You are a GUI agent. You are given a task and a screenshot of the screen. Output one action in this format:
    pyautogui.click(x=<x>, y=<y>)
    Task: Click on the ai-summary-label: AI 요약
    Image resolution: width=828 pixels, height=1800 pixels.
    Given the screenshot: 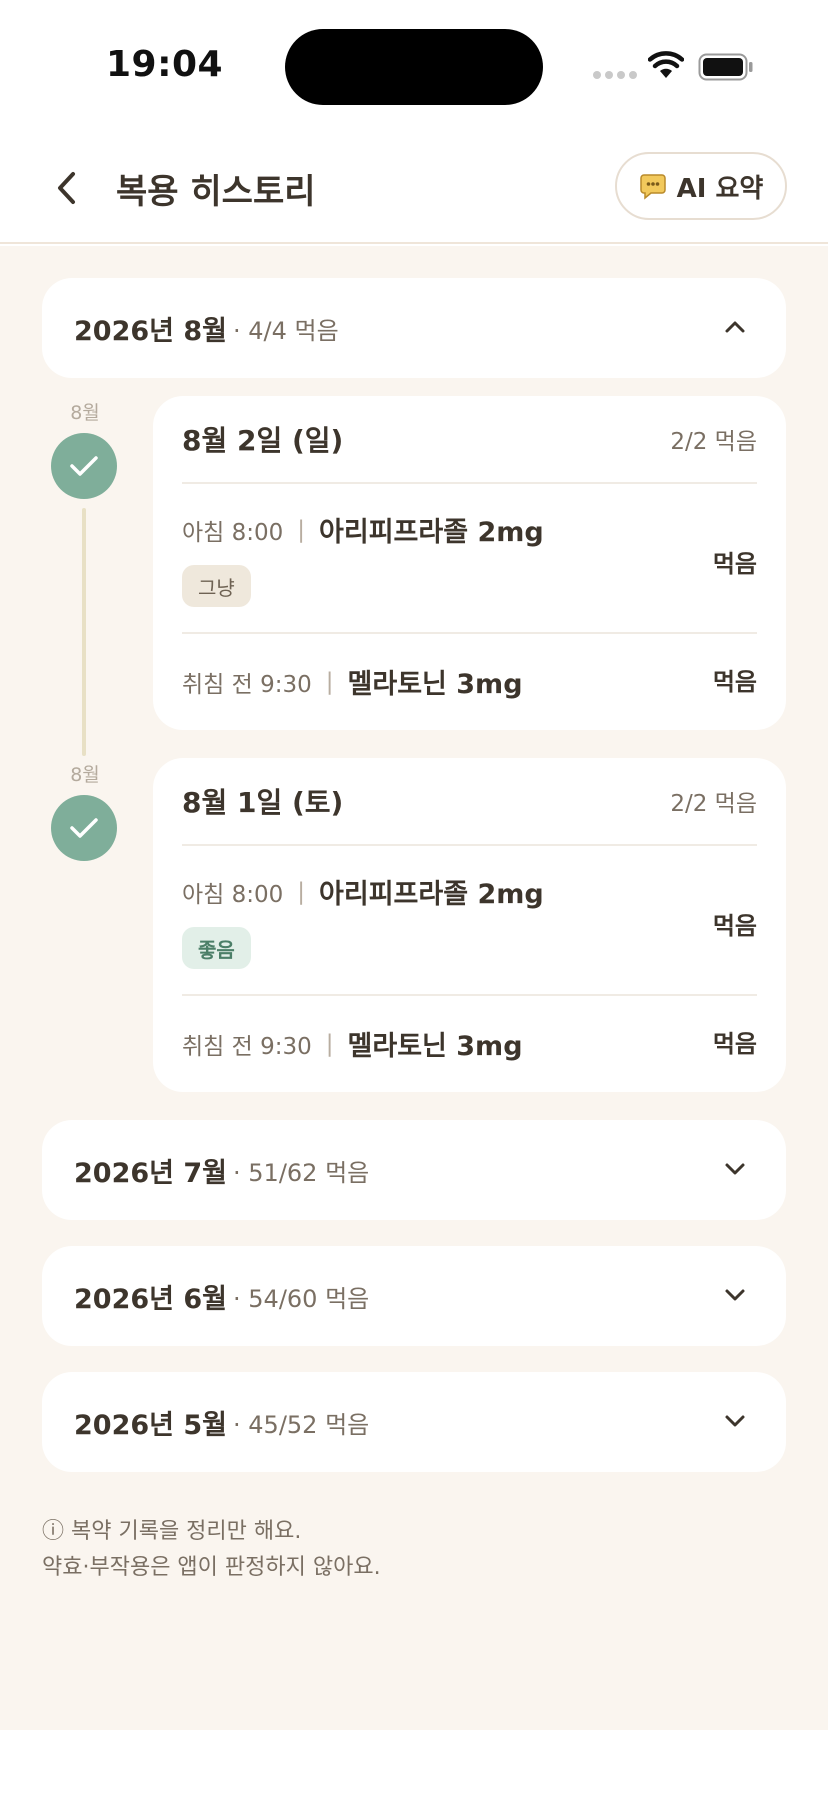 What is the action you would take?
    pyautogui.click(x=720, y=188)
    